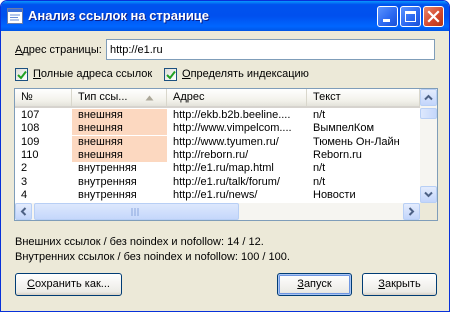 The width and height of the screenshot is (450, 312). What do you see at coordinates (119, 15) in the screenshot?
I see `window-title: Анализ ссылок на странице` at bounding box center [119, 15].